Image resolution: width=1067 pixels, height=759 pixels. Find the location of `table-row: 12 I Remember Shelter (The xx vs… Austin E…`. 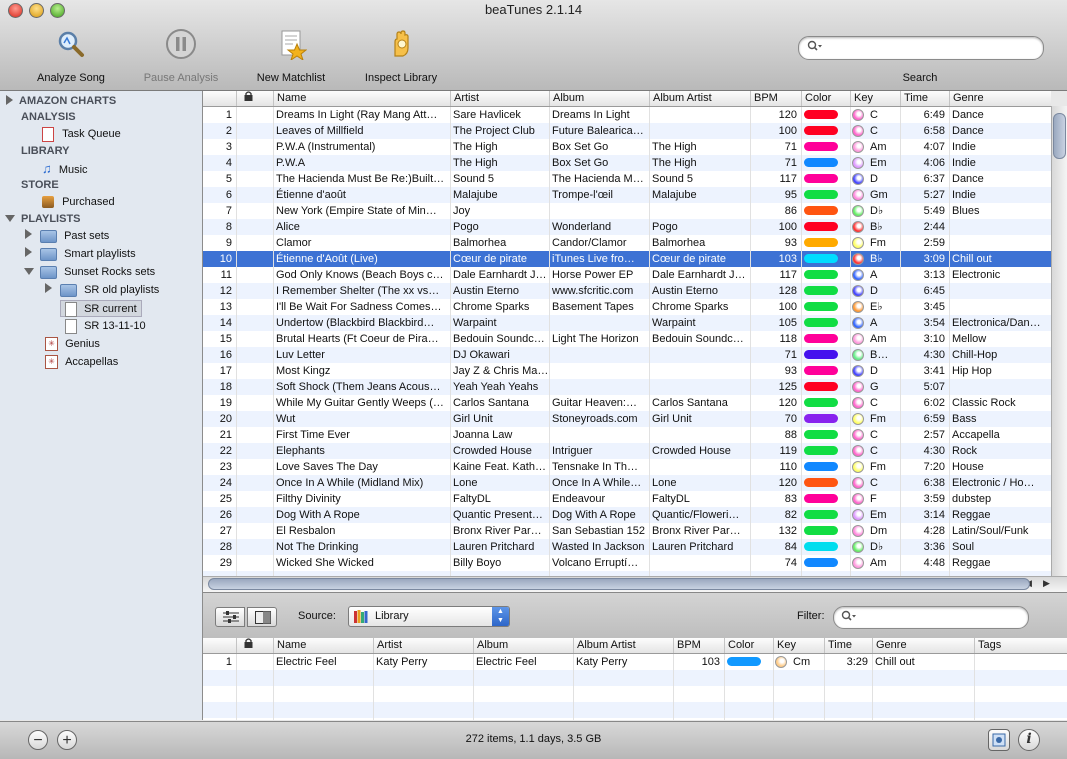

table-row: 12 I Remember Shelter (The xx vs… Austin E… is located at coordinates (627, 291).